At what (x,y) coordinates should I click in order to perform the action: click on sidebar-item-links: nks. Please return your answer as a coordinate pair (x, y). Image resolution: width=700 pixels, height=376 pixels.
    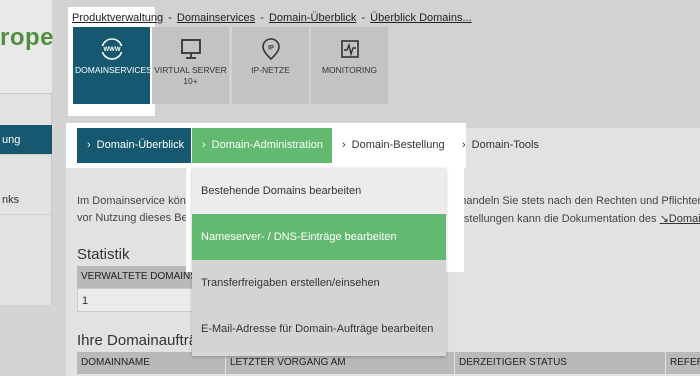
    Looking at the image, I should click on (26, 200).